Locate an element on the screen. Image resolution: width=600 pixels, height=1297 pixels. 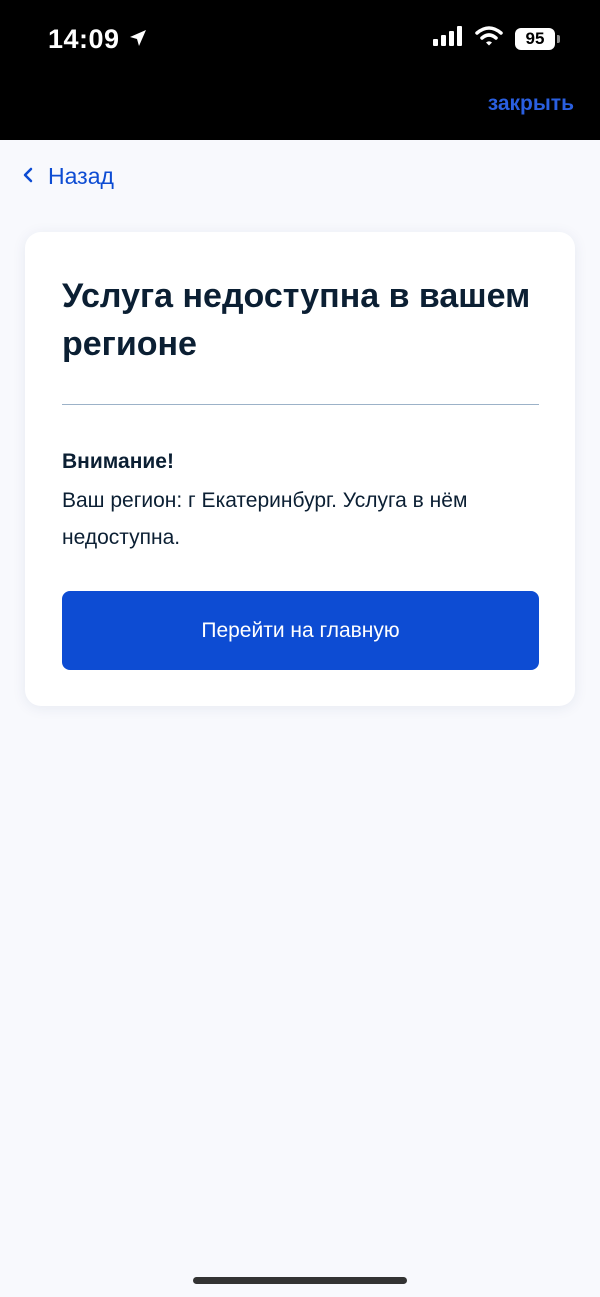
card-title: Услуга недоступна в вашем регионе is located at coordinates (296, 320).